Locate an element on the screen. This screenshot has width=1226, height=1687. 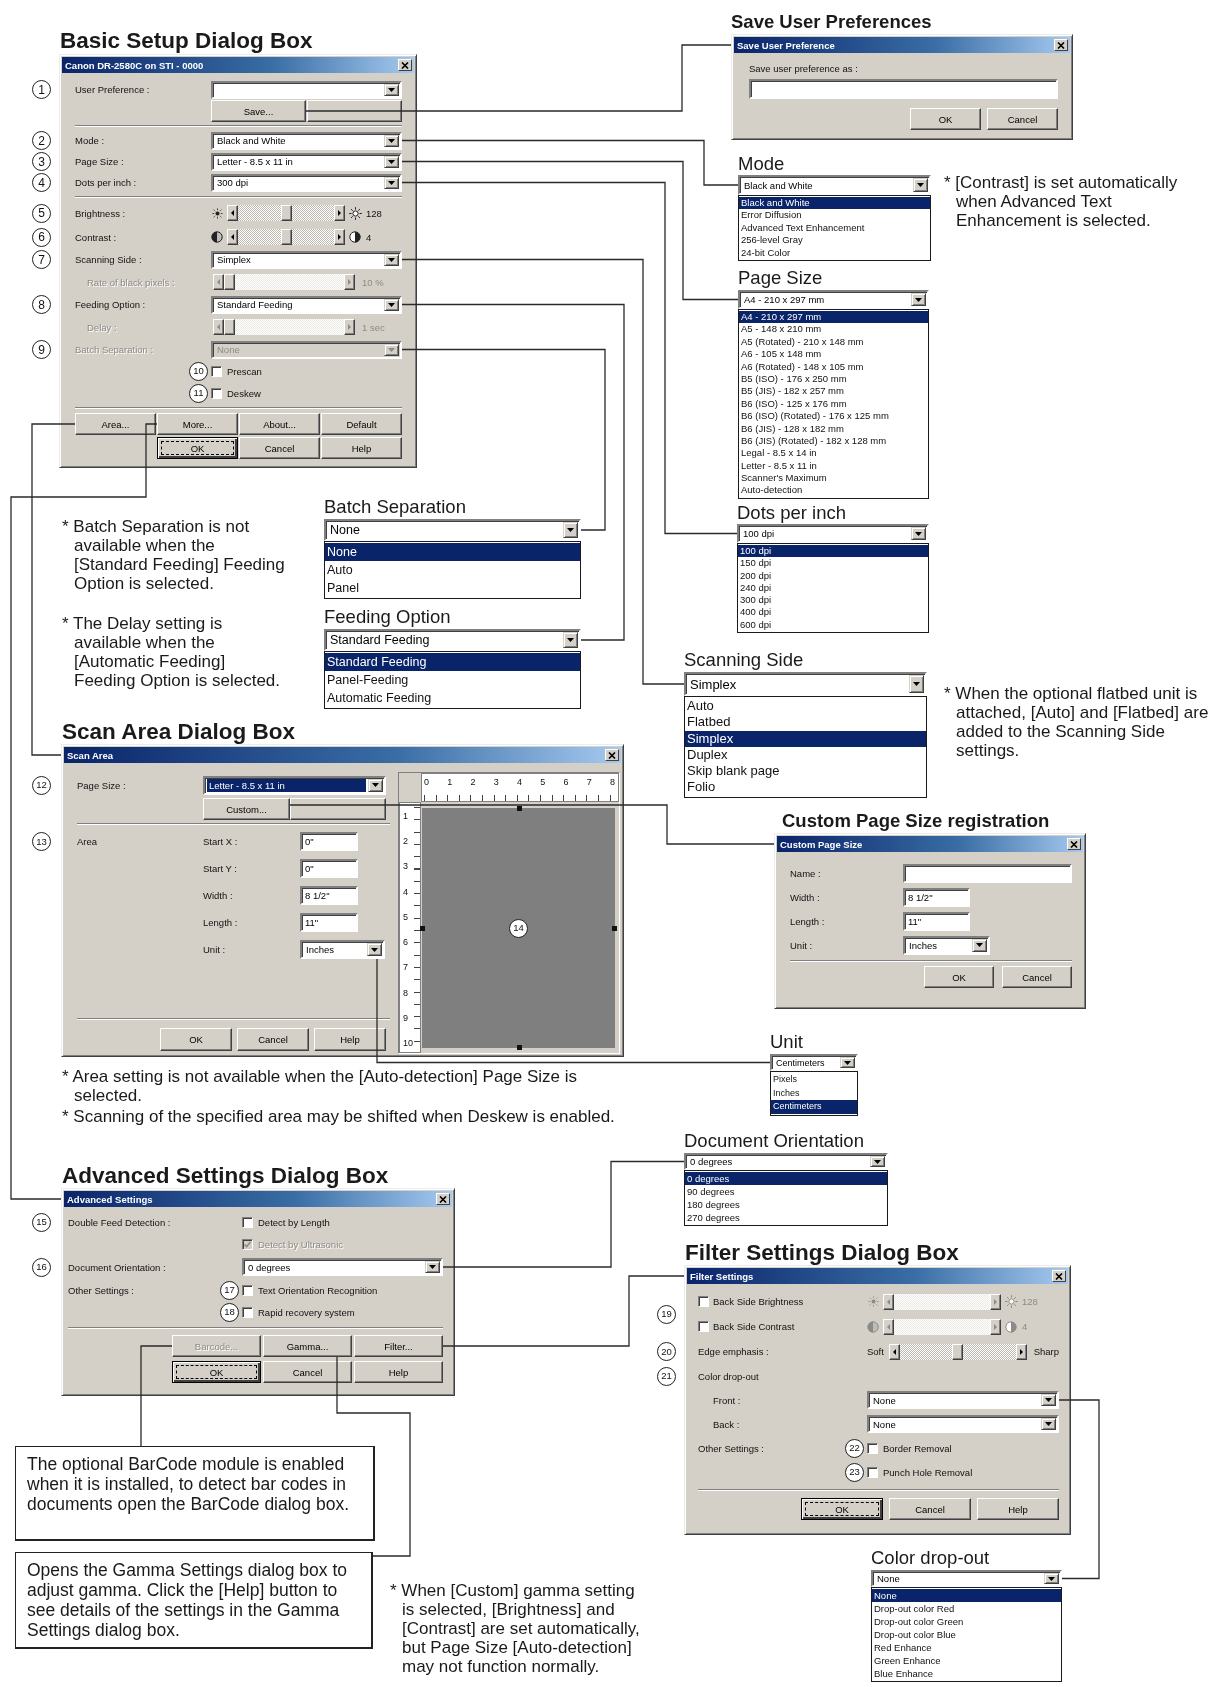
list-option: Folio is located at coordinates (805, 787).